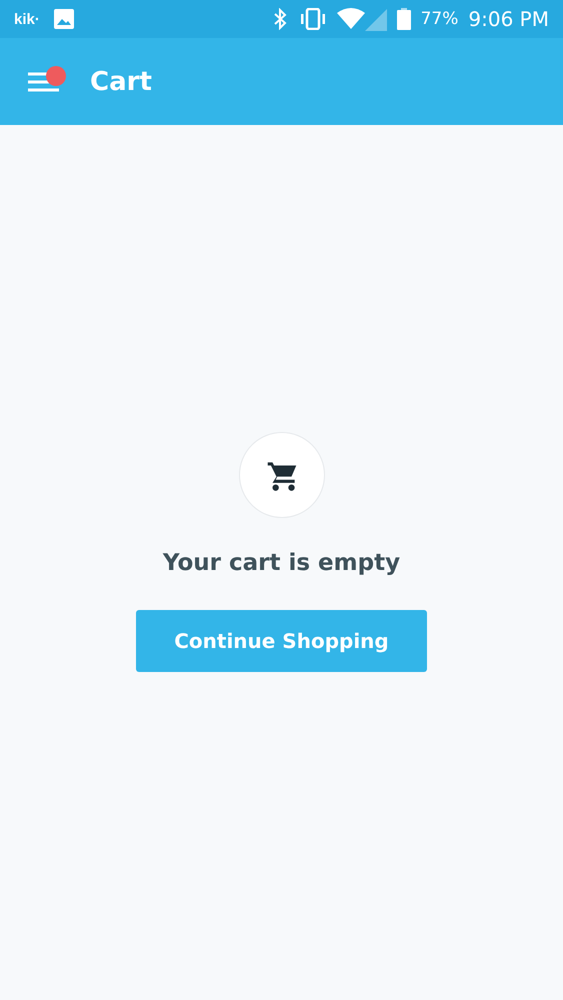 The image size is (563, 1000). Describe the element at coordinates (403, 19) in the screenshot. I see `battery-icon` at that location.